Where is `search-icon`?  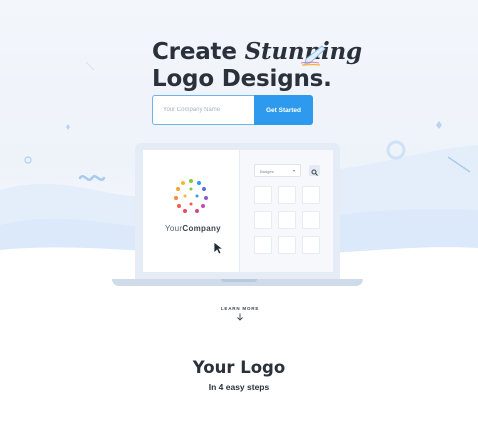
search-icon is located at coordinates (314, 172).